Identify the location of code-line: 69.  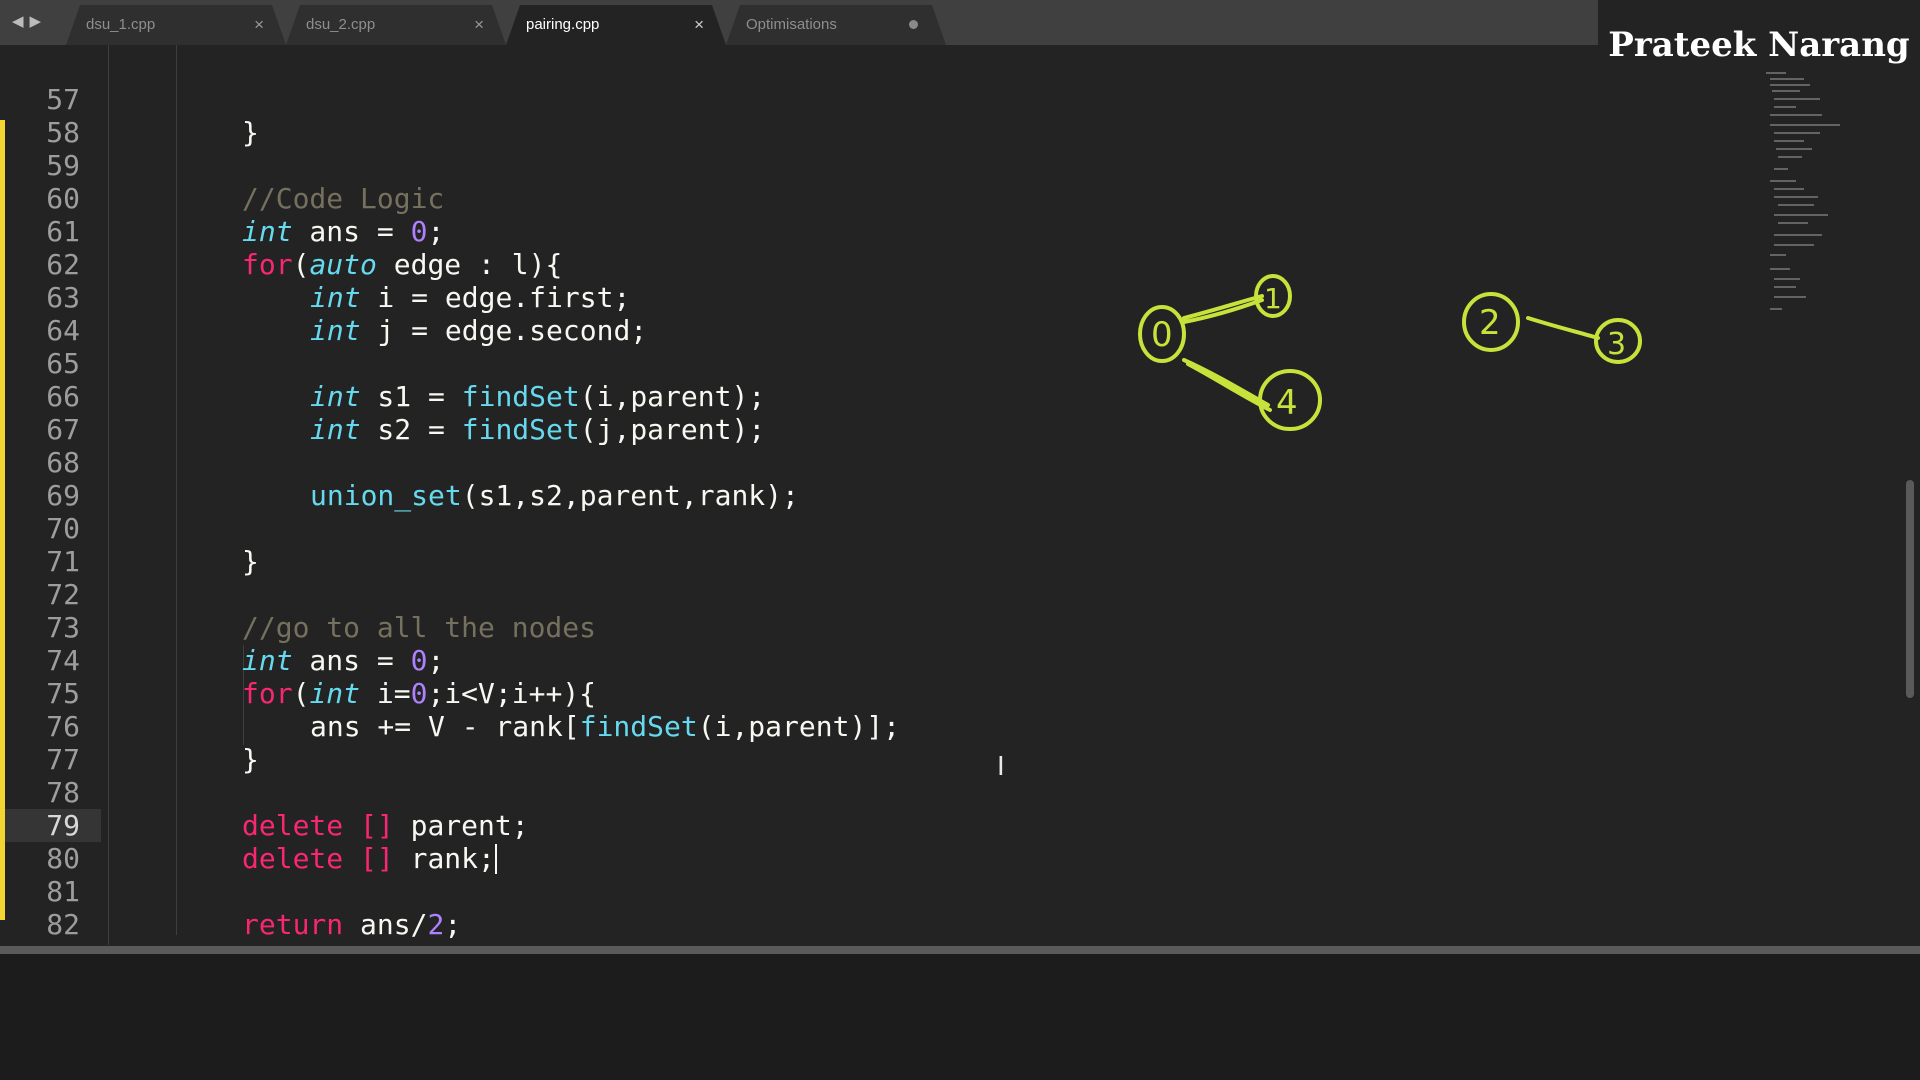
(950, 479).